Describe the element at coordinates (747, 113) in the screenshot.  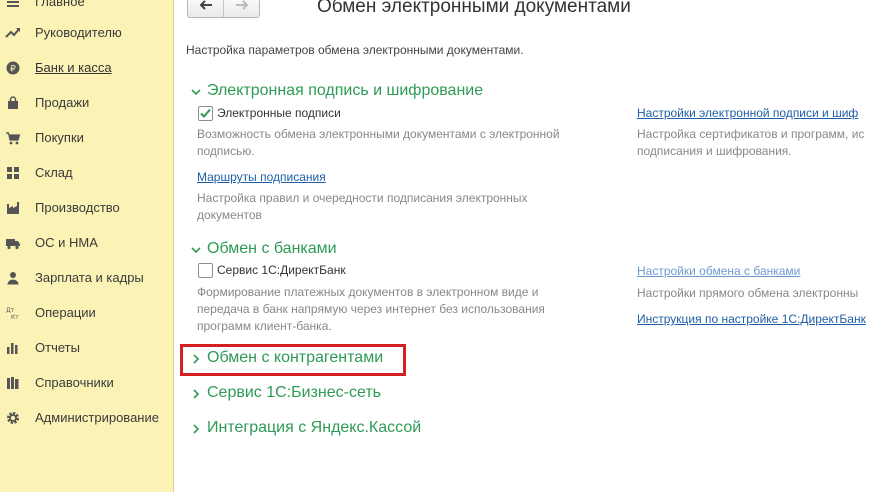
I see `signature-settings-link: Настройки электронной подписи и шиф` at that location.